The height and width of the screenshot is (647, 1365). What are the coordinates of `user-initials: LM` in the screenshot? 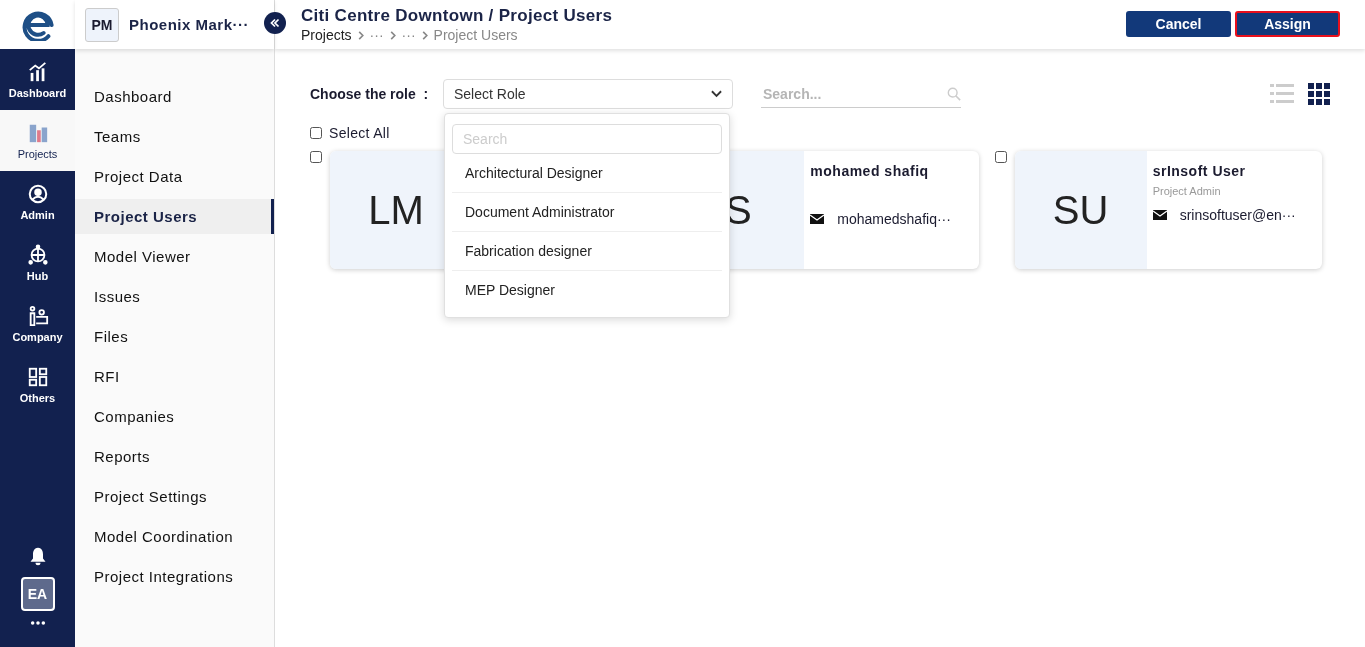 It's located at (396, 210).